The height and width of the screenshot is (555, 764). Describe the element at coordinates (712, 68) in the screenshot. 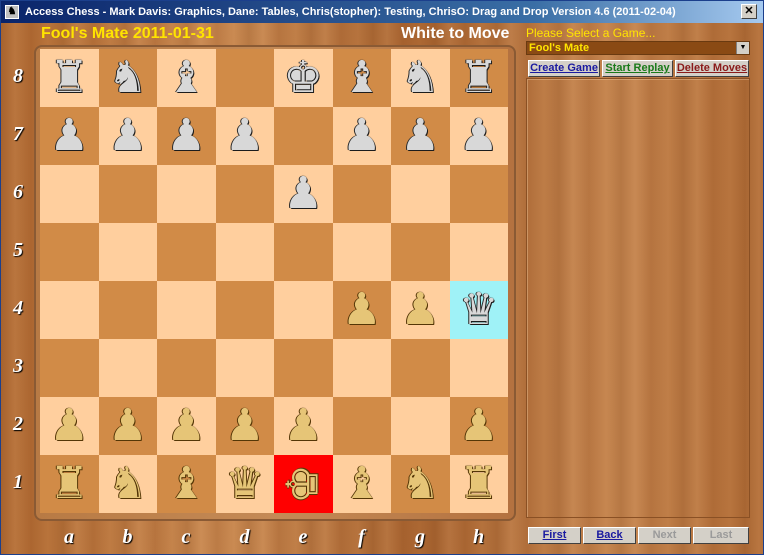

I see `delete-moves-button: Delete Moves` at that location.